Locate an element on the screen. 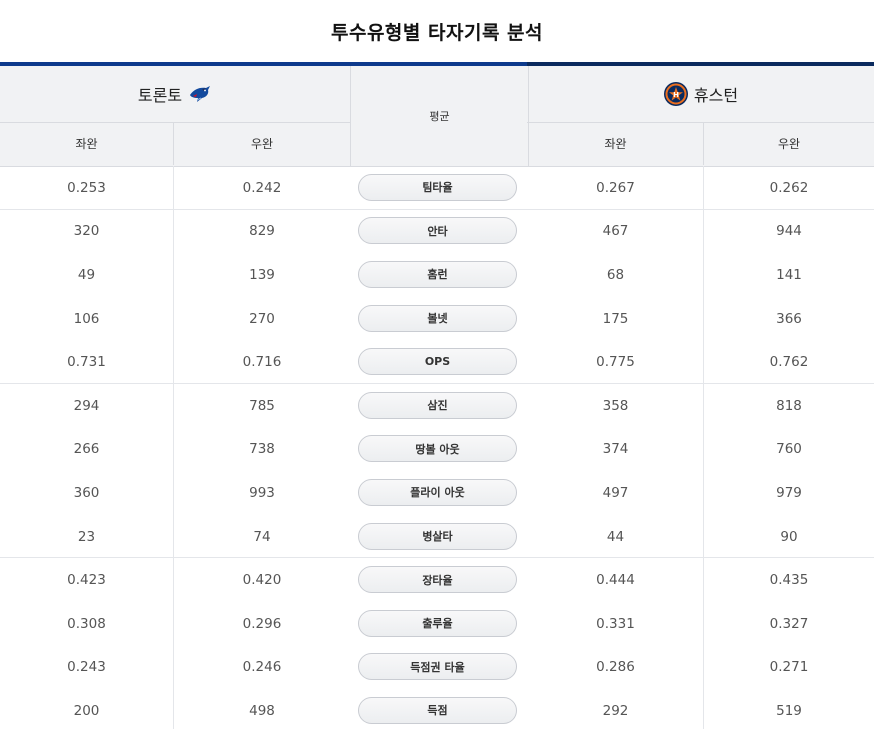 Image resolution: width=874 pixels, height=733 pixels. stat-label-pill: 득점 is located at coordinates (437, 710).